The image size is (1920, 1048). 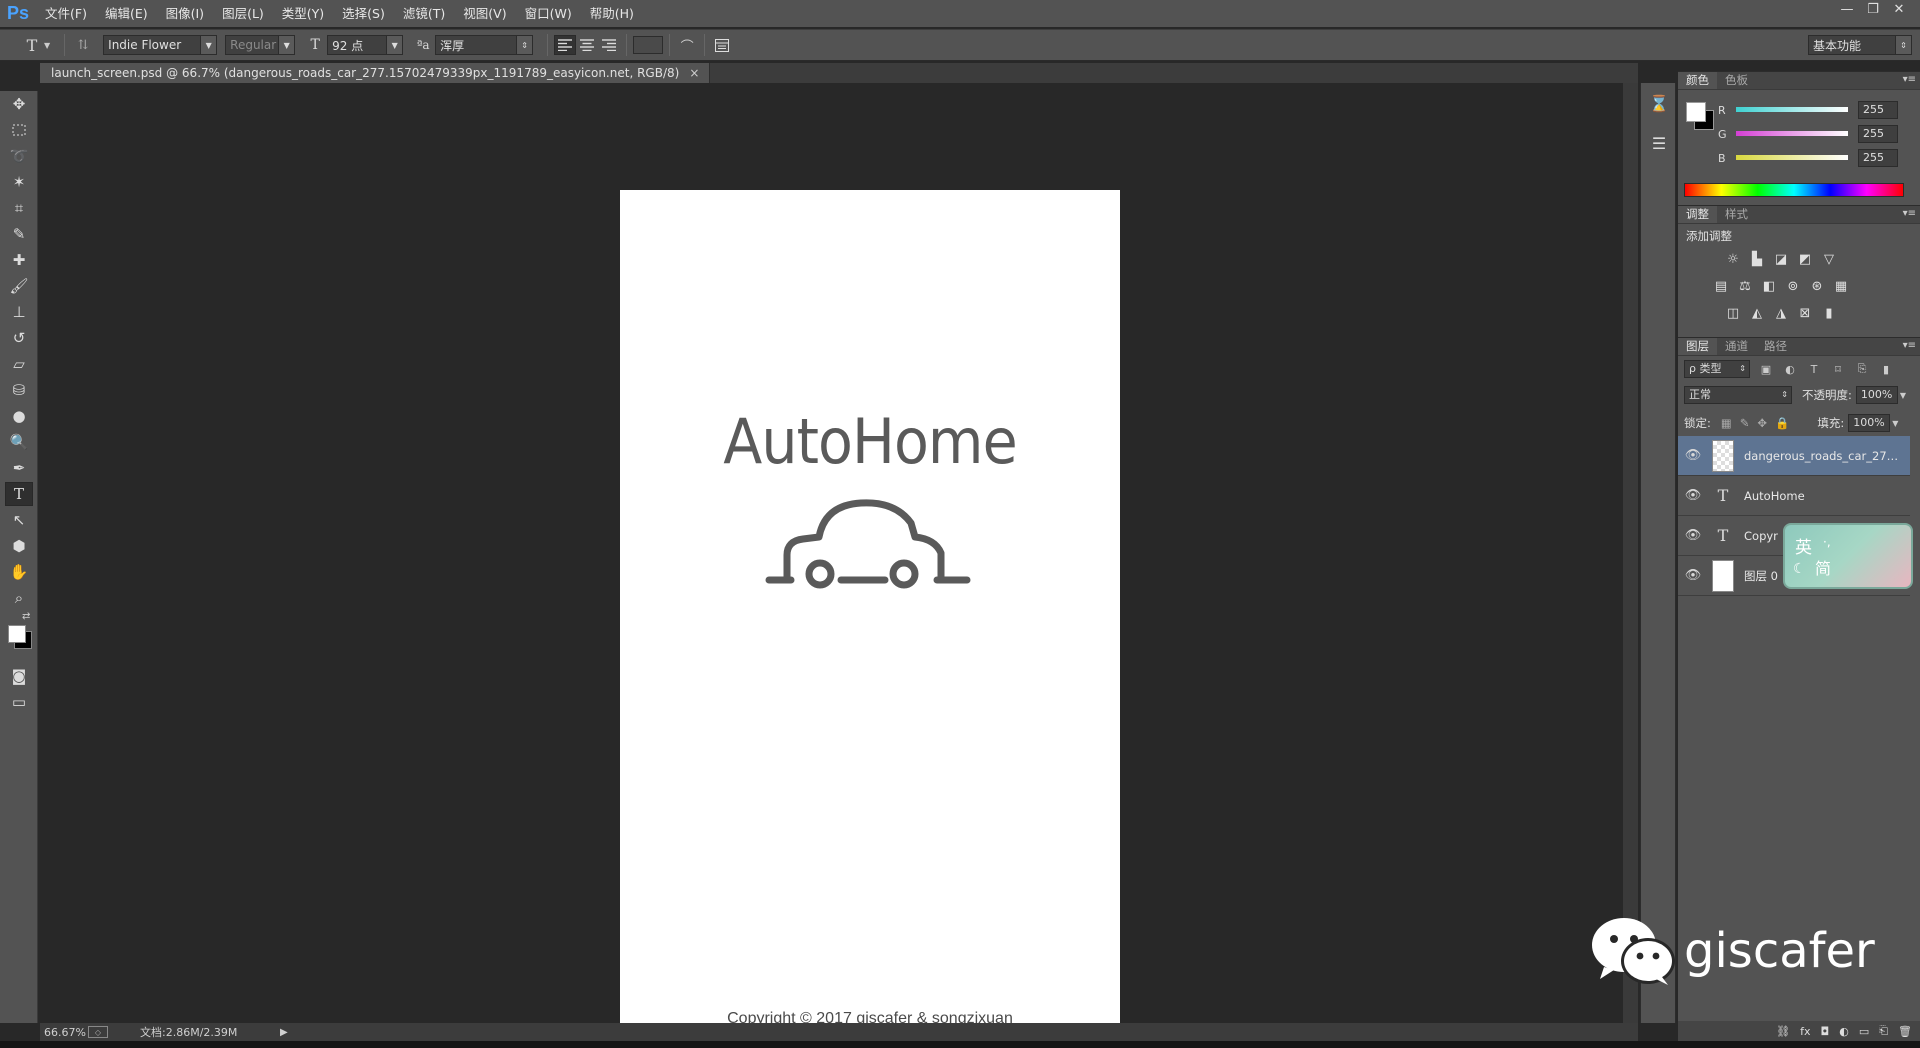 I want to click on foreground-color-swatch, so click(x=17, y=634).